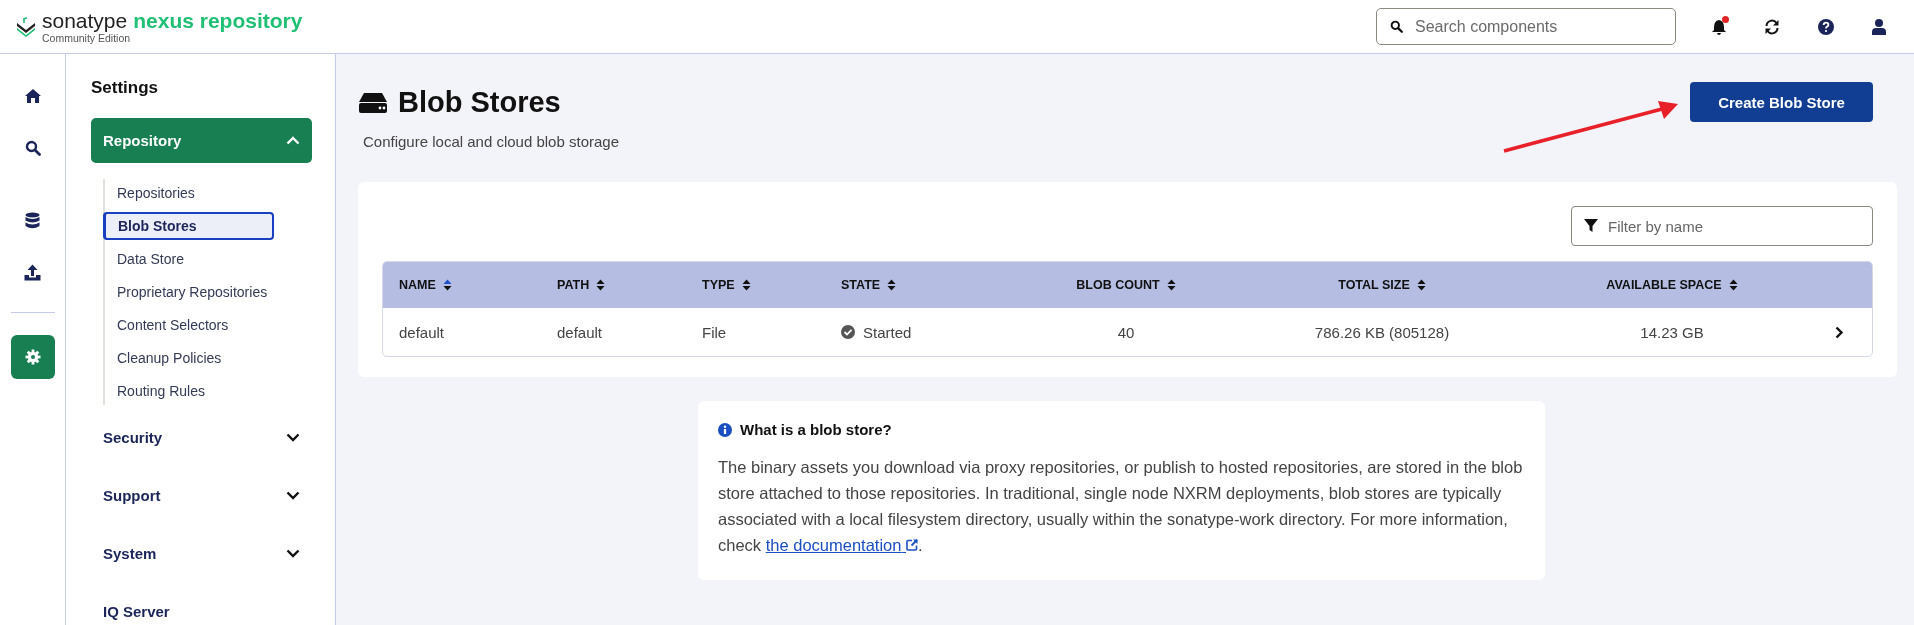 Image resolution: width=1914 pixels, height=625 pixels. I want to click on sidebar-section: Security, so click(201, 437).